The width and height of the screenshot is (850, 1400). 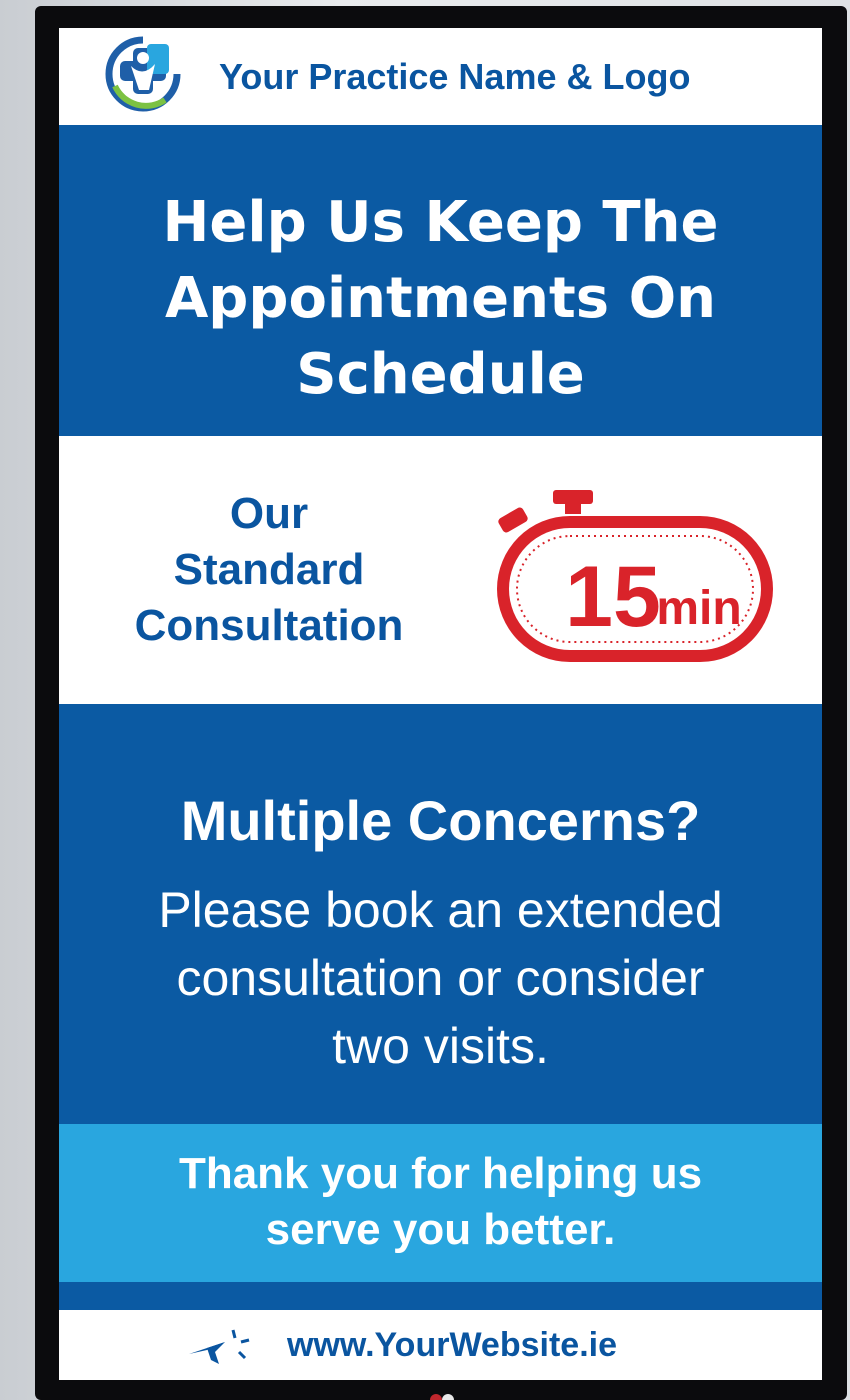 What do you see at coordinates (269, 625) in the screenshot?
I see `standard-line: Consultation` at bounding box center [269, 625].